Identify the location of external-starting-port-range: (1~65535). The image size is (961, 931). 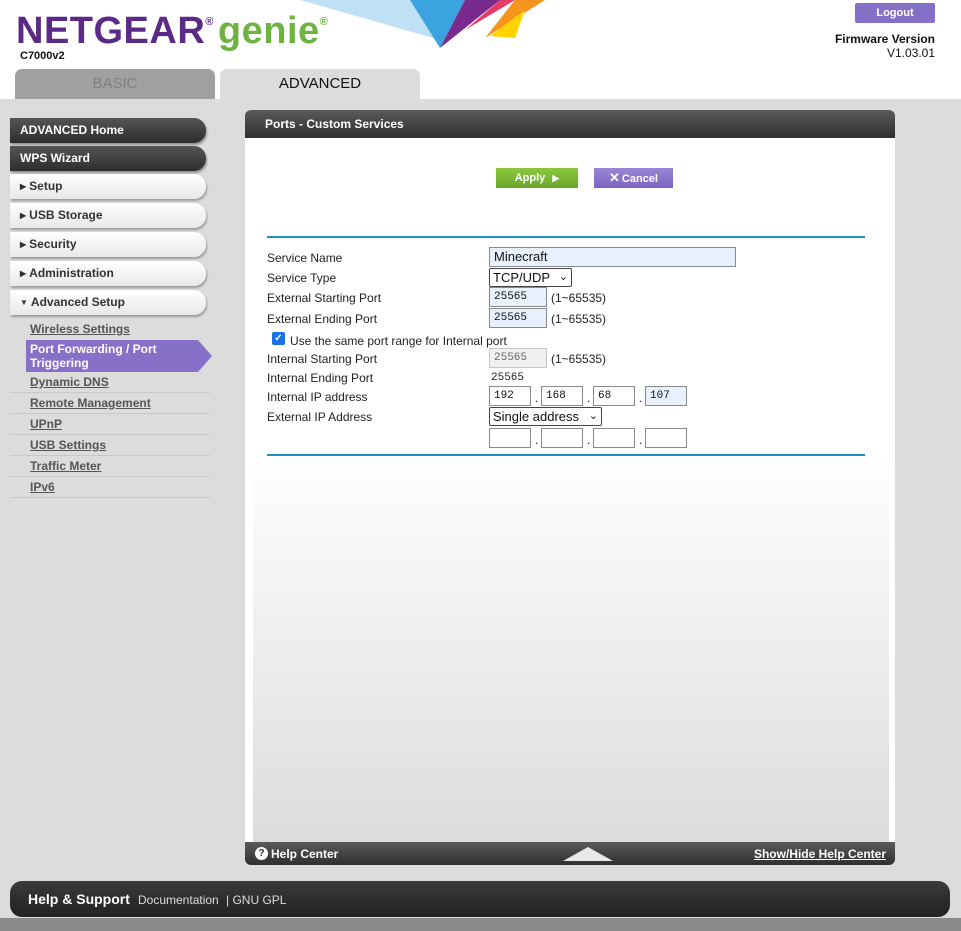
(579, 298).